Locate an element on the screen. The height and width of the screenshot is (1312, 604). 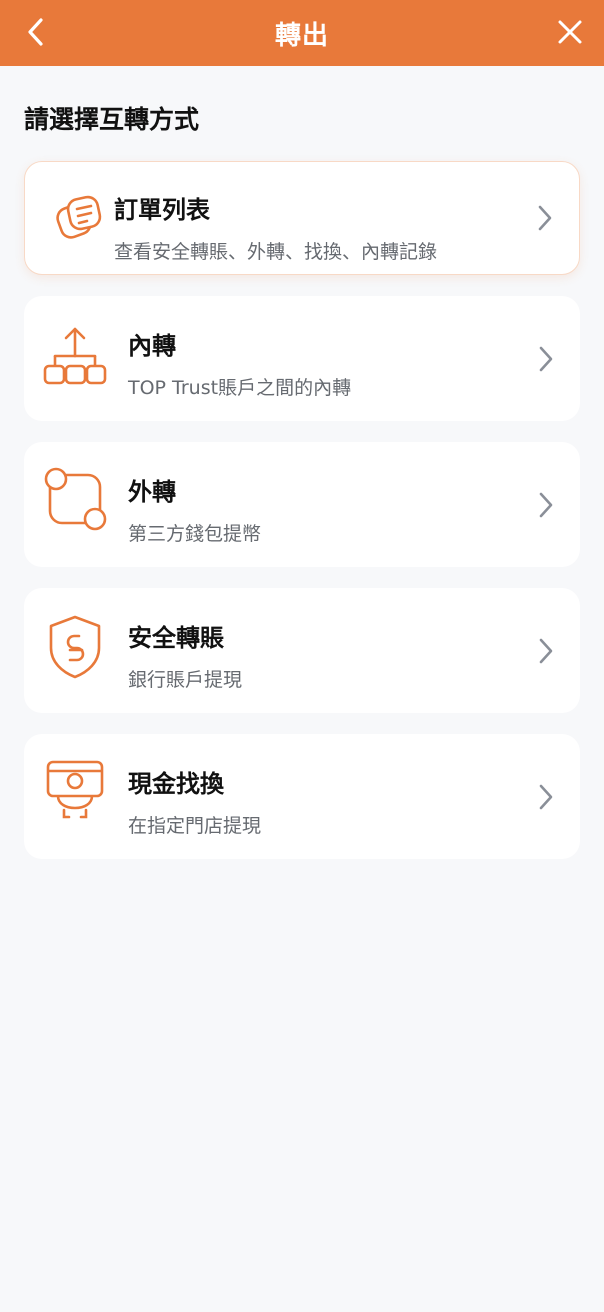
option-desc: TOP Trust賬戶之間的內轉 is located at coordinates (240, 388).